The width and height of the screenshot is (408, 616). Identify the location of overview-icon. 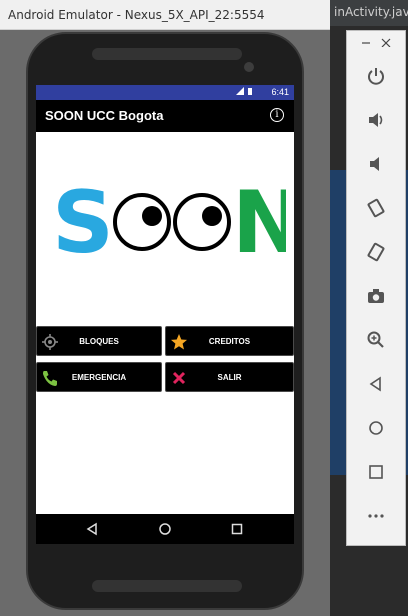
(376, 472).